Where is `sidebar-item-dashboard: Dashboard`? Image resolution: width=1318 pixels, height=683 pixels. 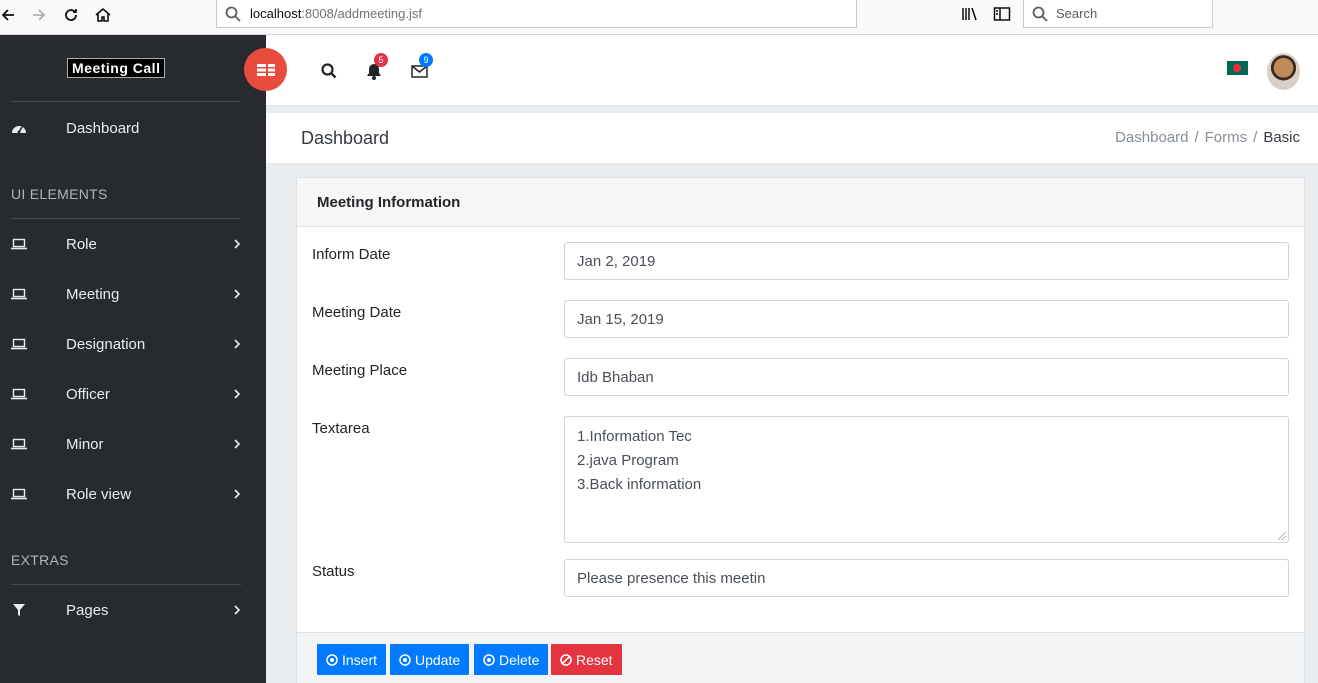 sidebar-item-dashboard: Dashboard is located at coordinates (133, 128).